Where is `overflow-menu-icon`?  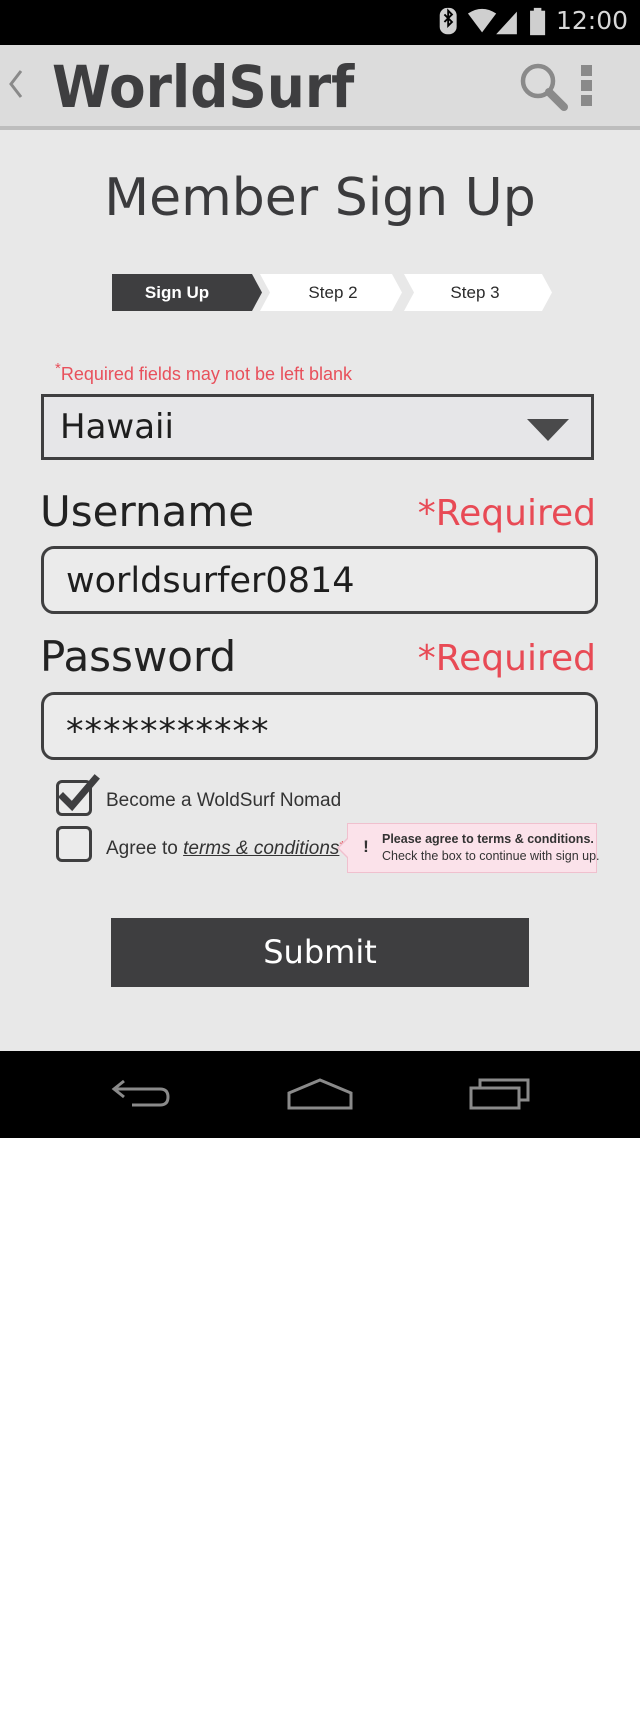 overflow-menu-icon is located at coordinates (586, 89).